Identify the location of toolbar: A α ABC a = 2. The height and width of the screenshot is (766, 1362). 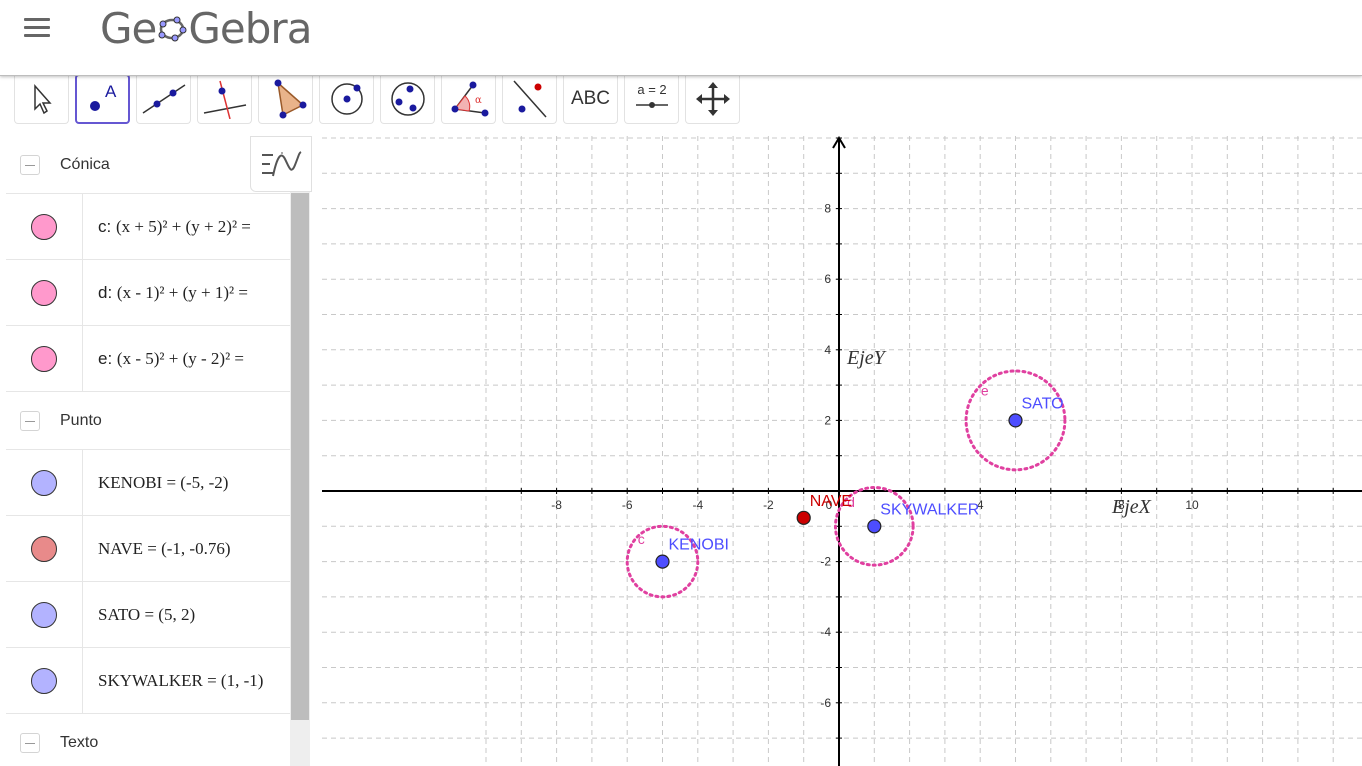
(380, 100).